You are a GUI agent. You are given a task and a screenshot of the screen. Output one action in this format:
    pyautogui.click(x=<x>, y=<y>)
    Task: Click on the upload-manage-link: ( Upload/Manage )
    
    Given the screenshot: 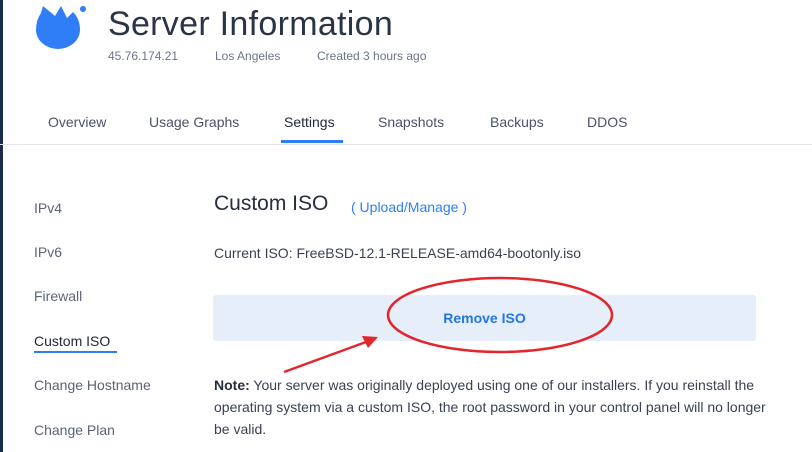 What is the action you would take?
    pyautogui.click(x=409, y=207)
    